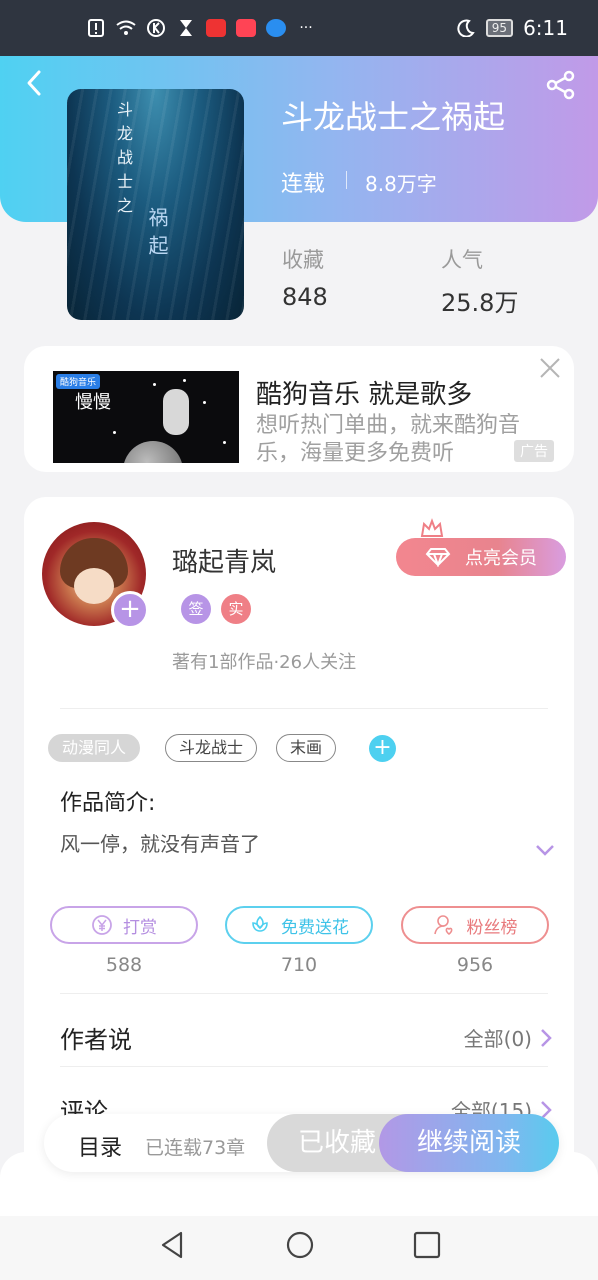  I want to click on battery-indicator: 95, so click(499, 28).